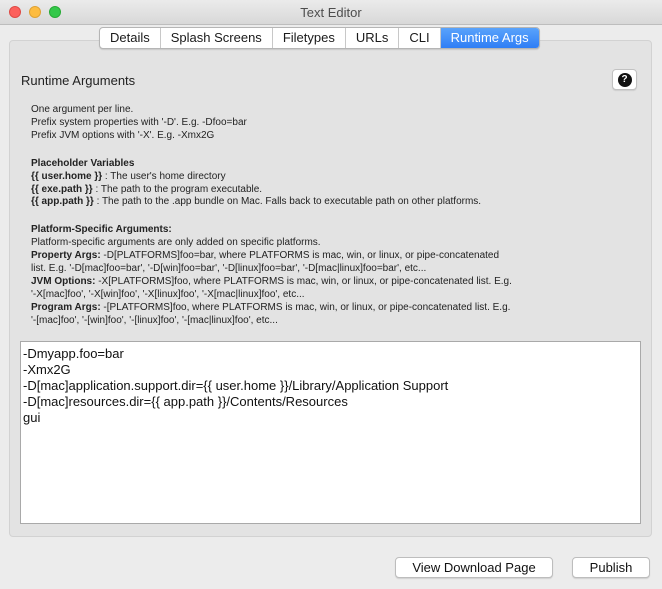  What do you see at coordinates (32, 417) in the screenshot?
I see `editor-line: gui` at bounding box center [32, 417].